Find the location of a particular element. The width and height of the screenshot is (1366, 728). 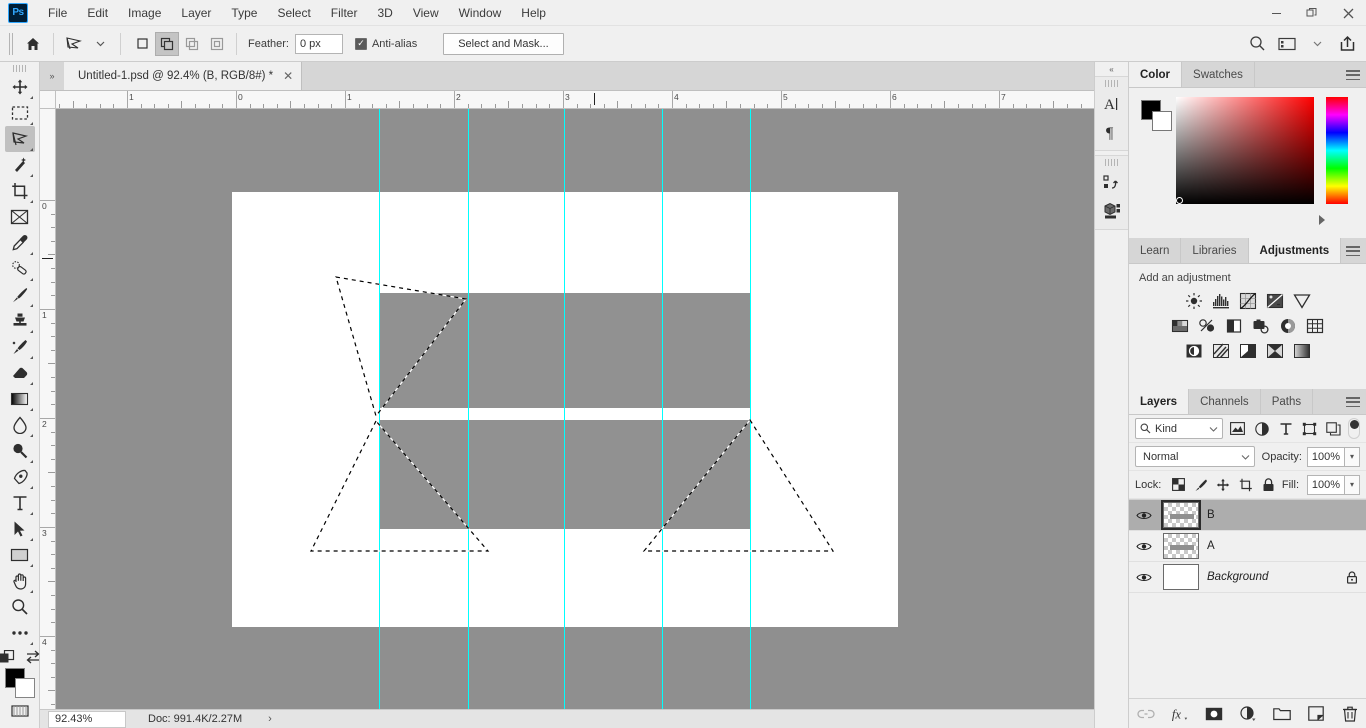

document-tab: Untitled-1.psd @ 92.4% (B, RGB/8#) * ✕ is located at coordinates (183, 76).